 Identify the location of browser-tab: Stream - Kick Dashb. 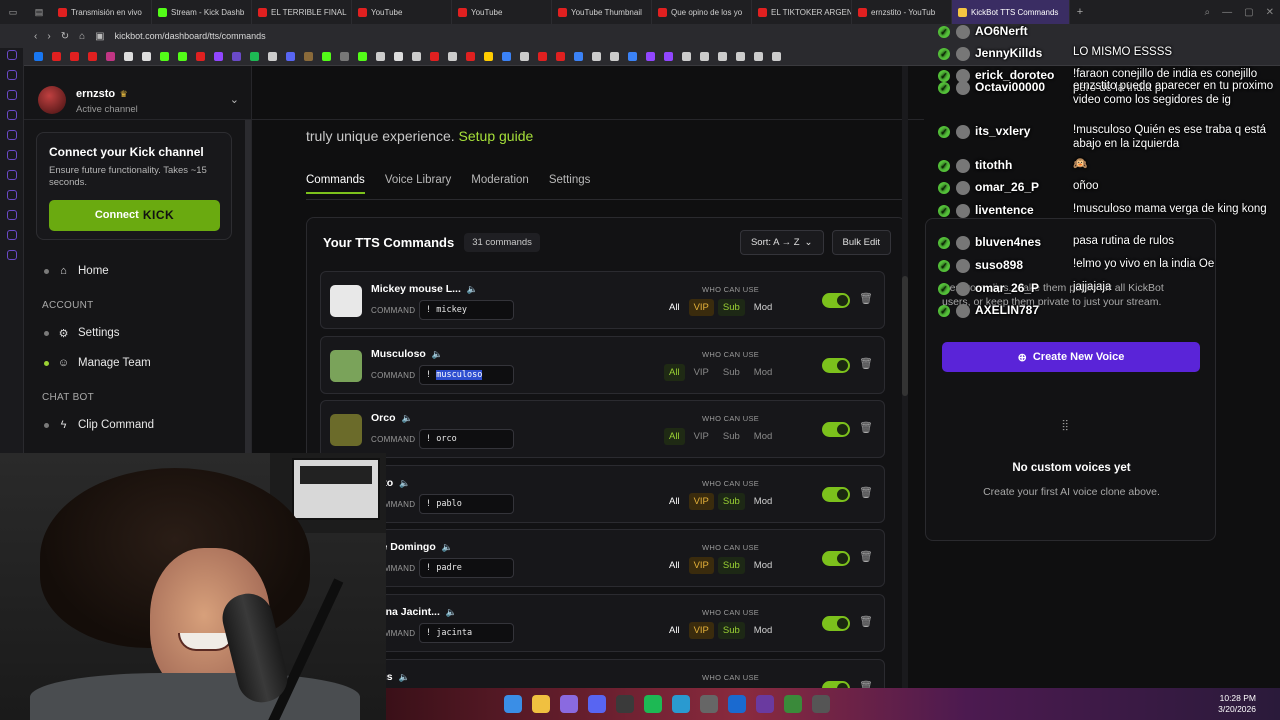
(202, 12).